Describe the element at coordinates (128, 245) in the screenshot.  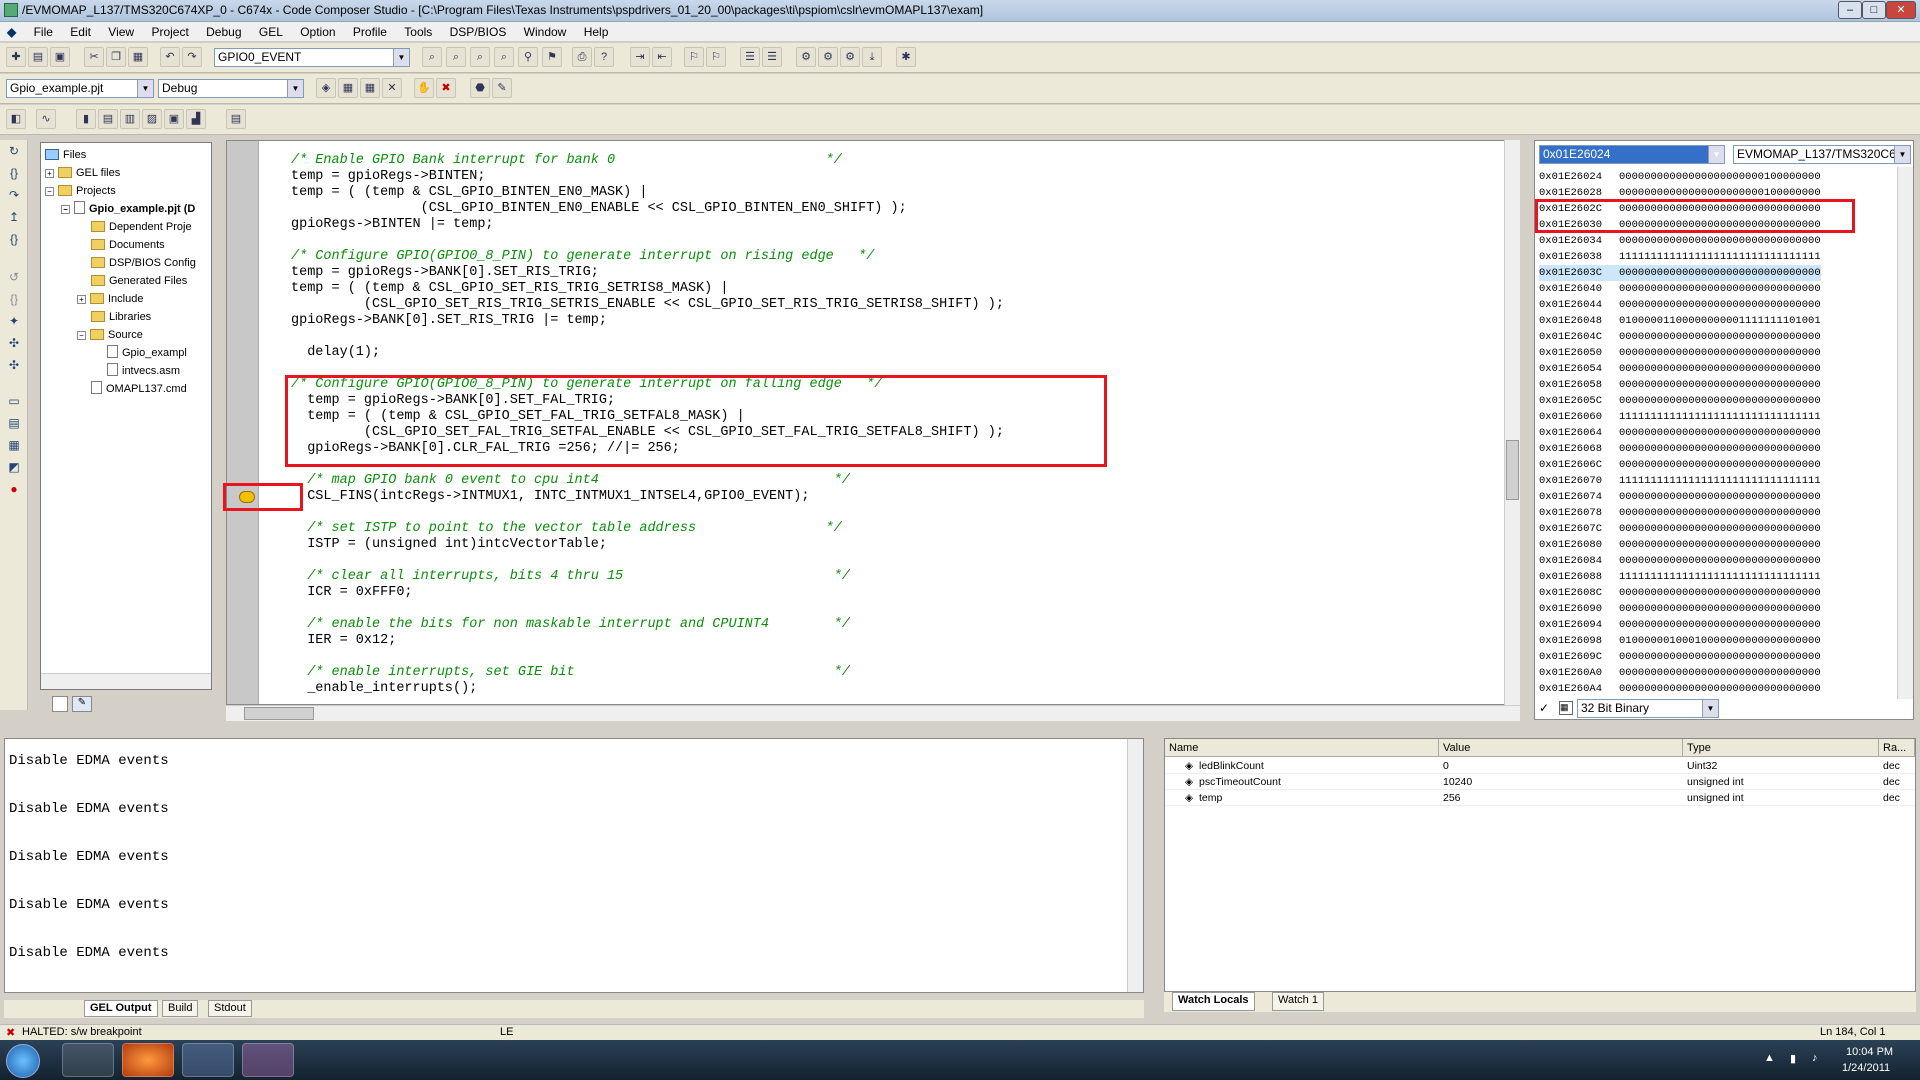
I see `tree-node: Documents` at that location.